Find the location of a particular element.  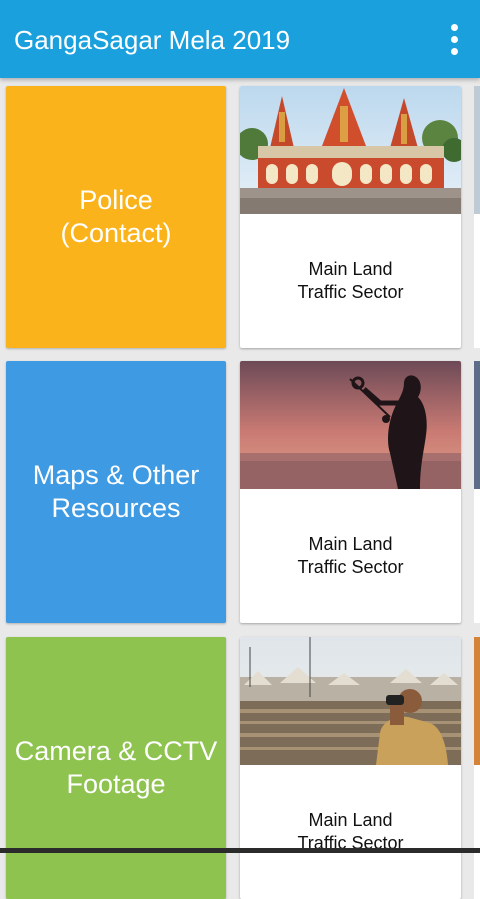

app-bar: GangaSagar Mela 2019 is located at coordinates (240, 39).